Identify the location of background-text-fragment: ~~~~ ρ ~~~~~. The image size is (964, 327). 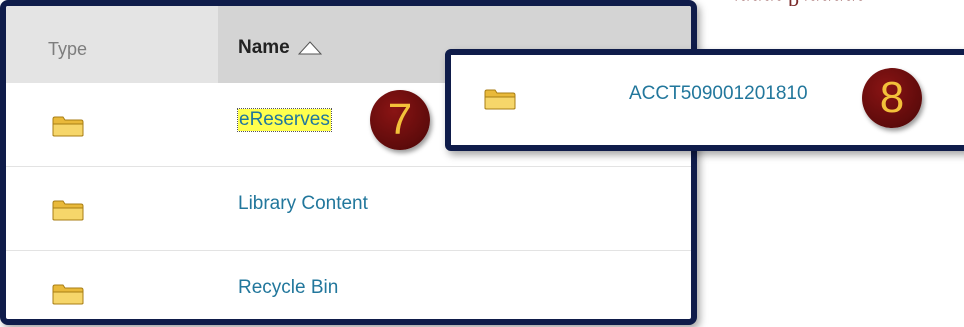
(849, 3).